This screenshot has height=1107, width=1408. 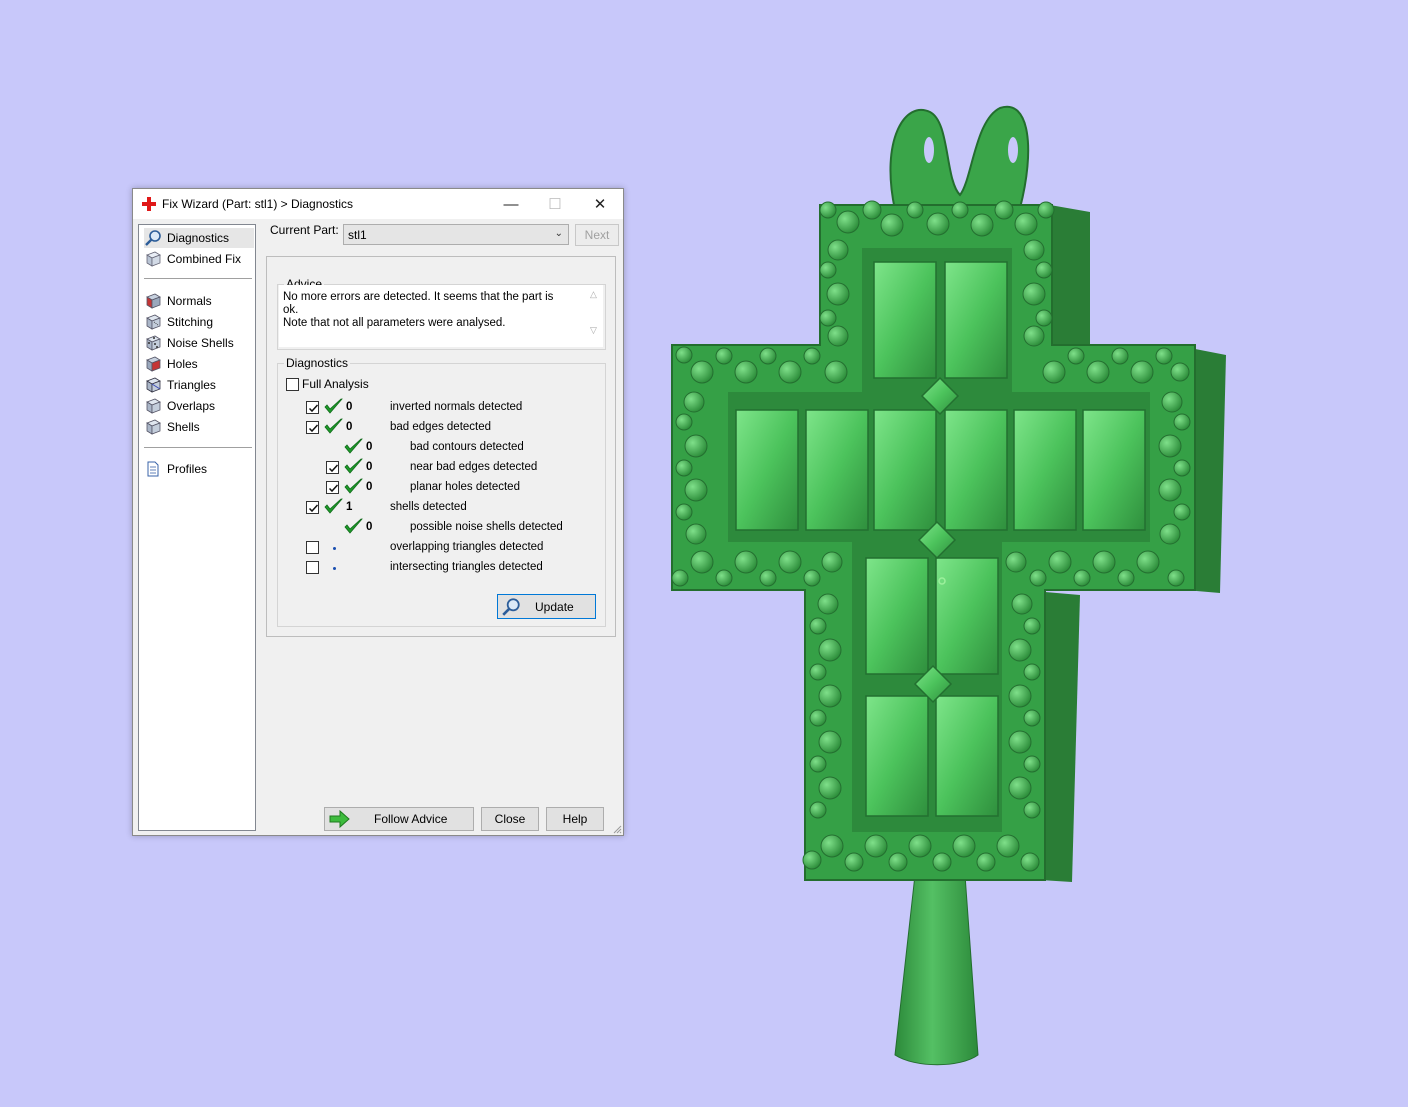 What do you see at coordinates (182, 364) in the screenshot?
I see `sidebar-item-label: Holes` at bounding box center [182, 364].